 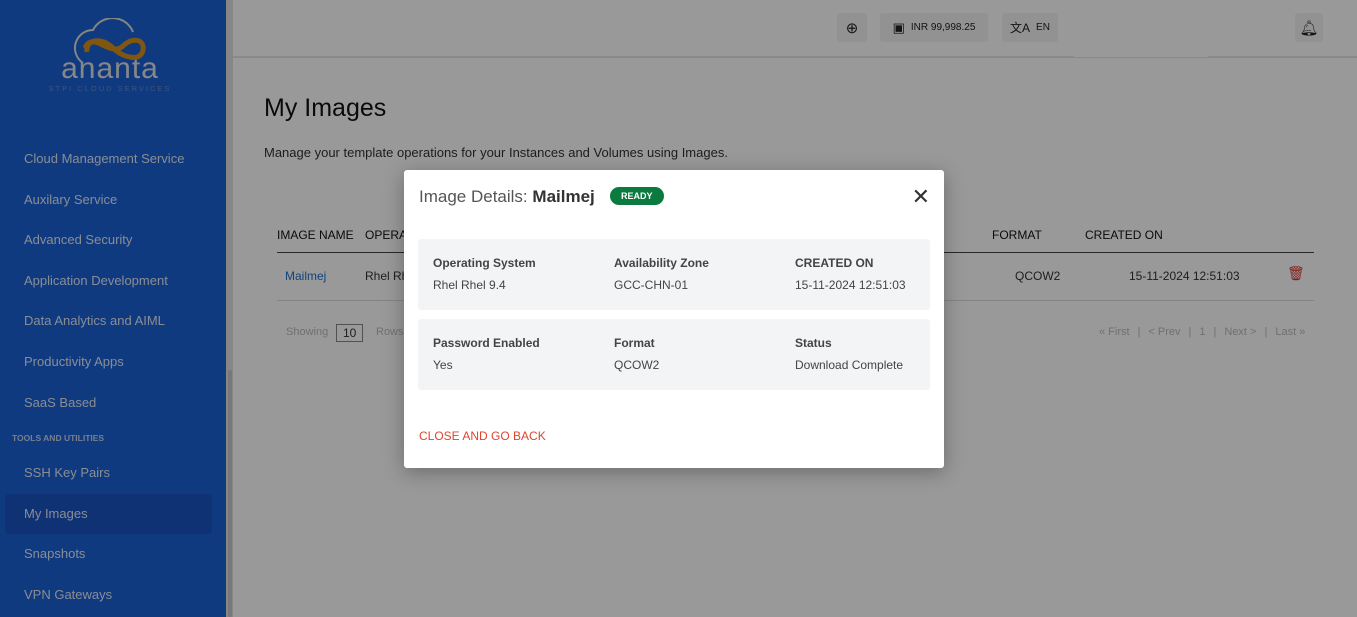 I want to click on field-label: Status, so click(x=813, y=343).